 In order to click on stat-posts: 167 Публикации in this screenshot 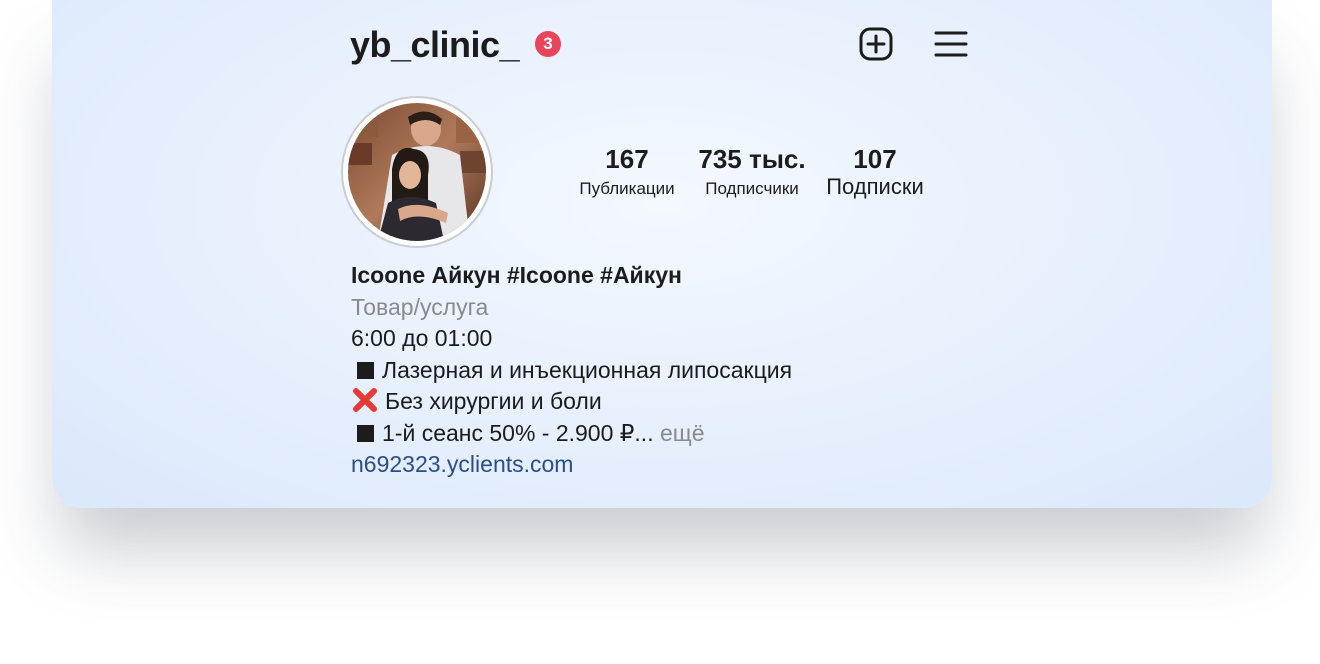, I will do `click(627, 172)`.